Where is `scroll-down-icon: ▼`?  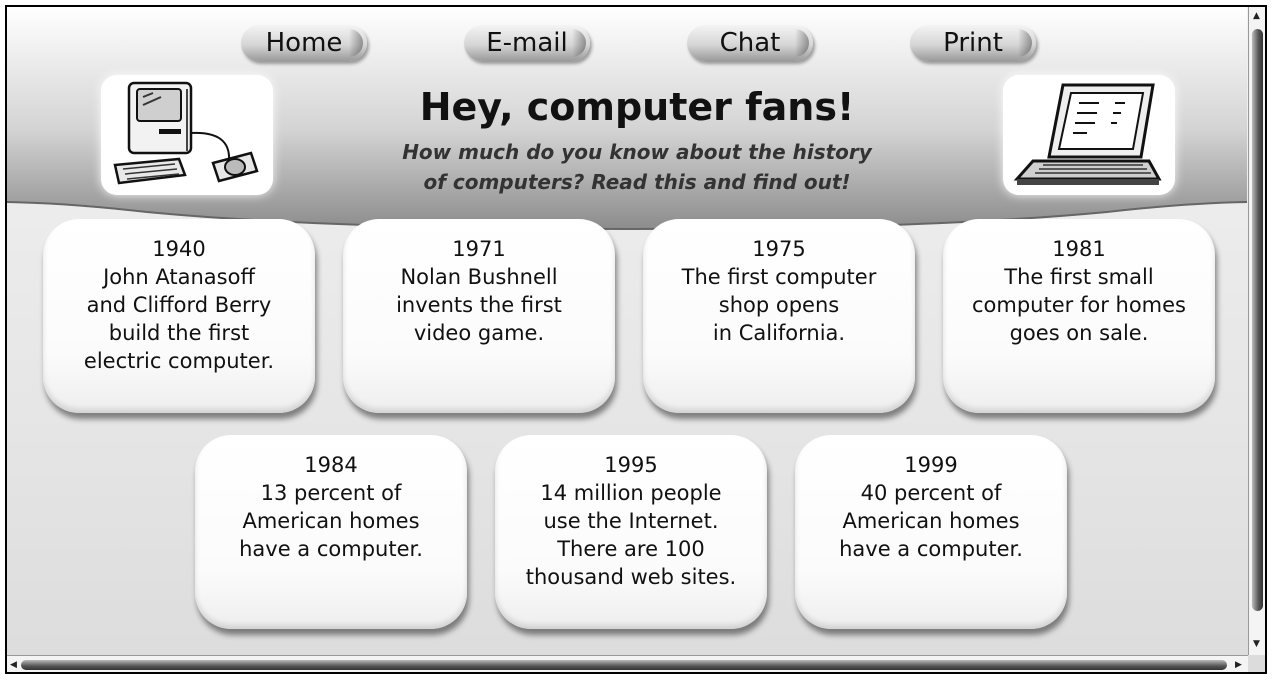 scroll-down-icon: ▼ is located at coordinates (1256, 644).